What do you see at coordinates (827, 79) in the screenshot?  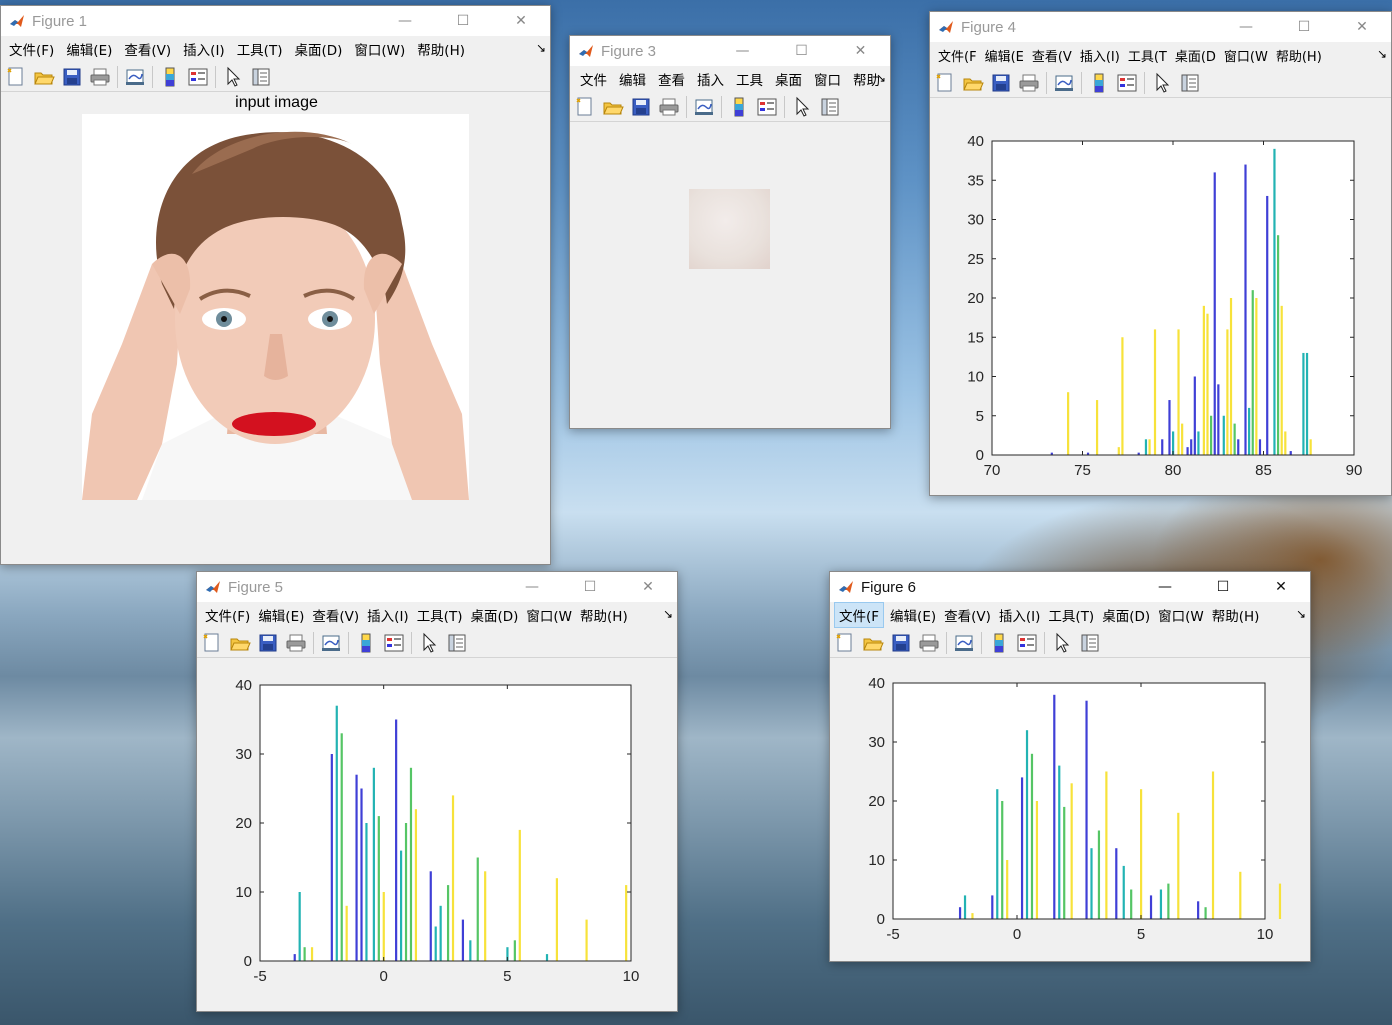 I see `menu-window: 窗口` at bounding box center [827, 79].